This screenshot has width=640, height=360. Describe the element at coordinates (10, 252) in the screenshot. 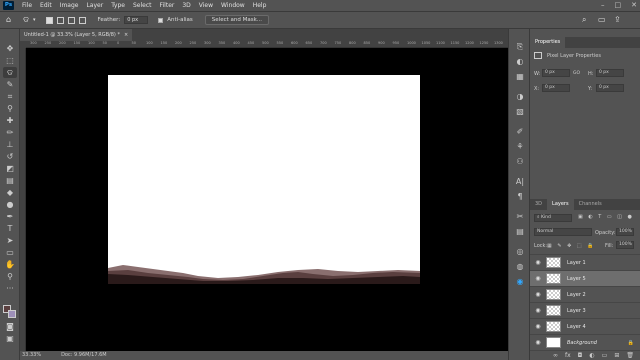

I see `rectangle-tool-icon: ▭` at that location.